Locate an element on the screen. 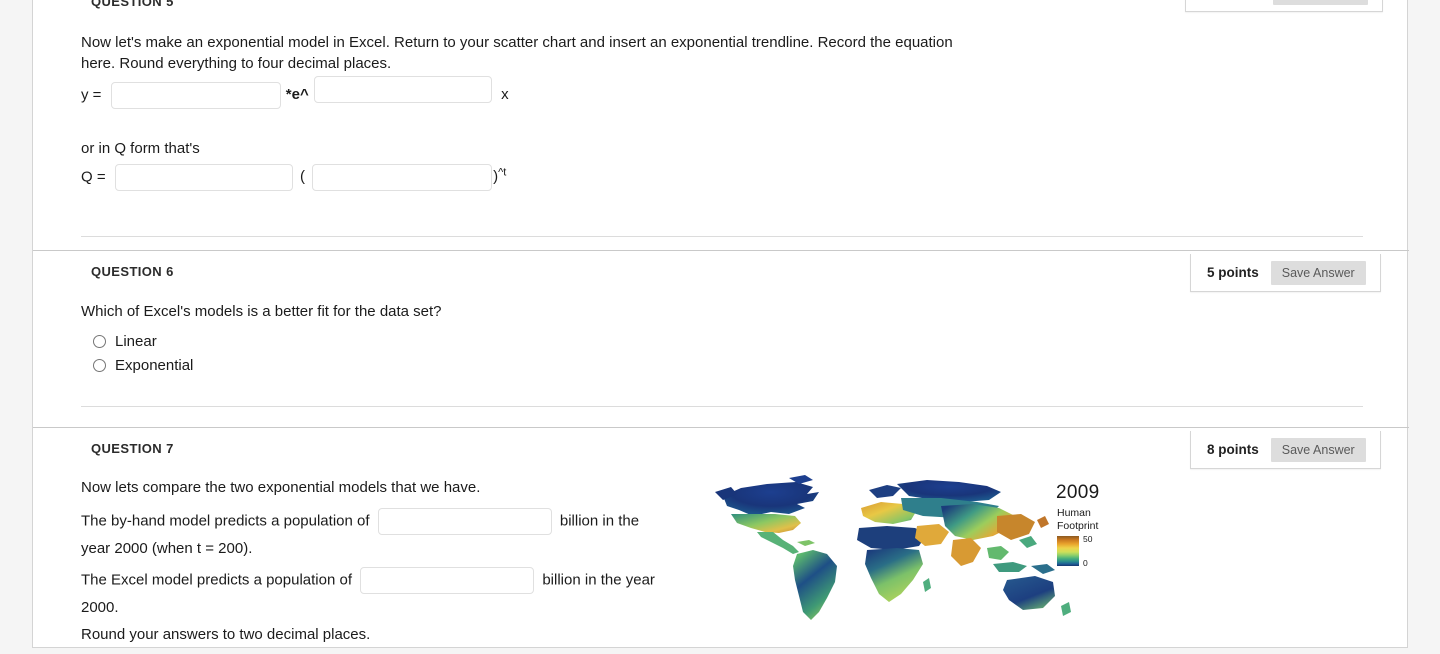 The image size is (1440, 654). world-map-image is located at coordinates (891, 552).